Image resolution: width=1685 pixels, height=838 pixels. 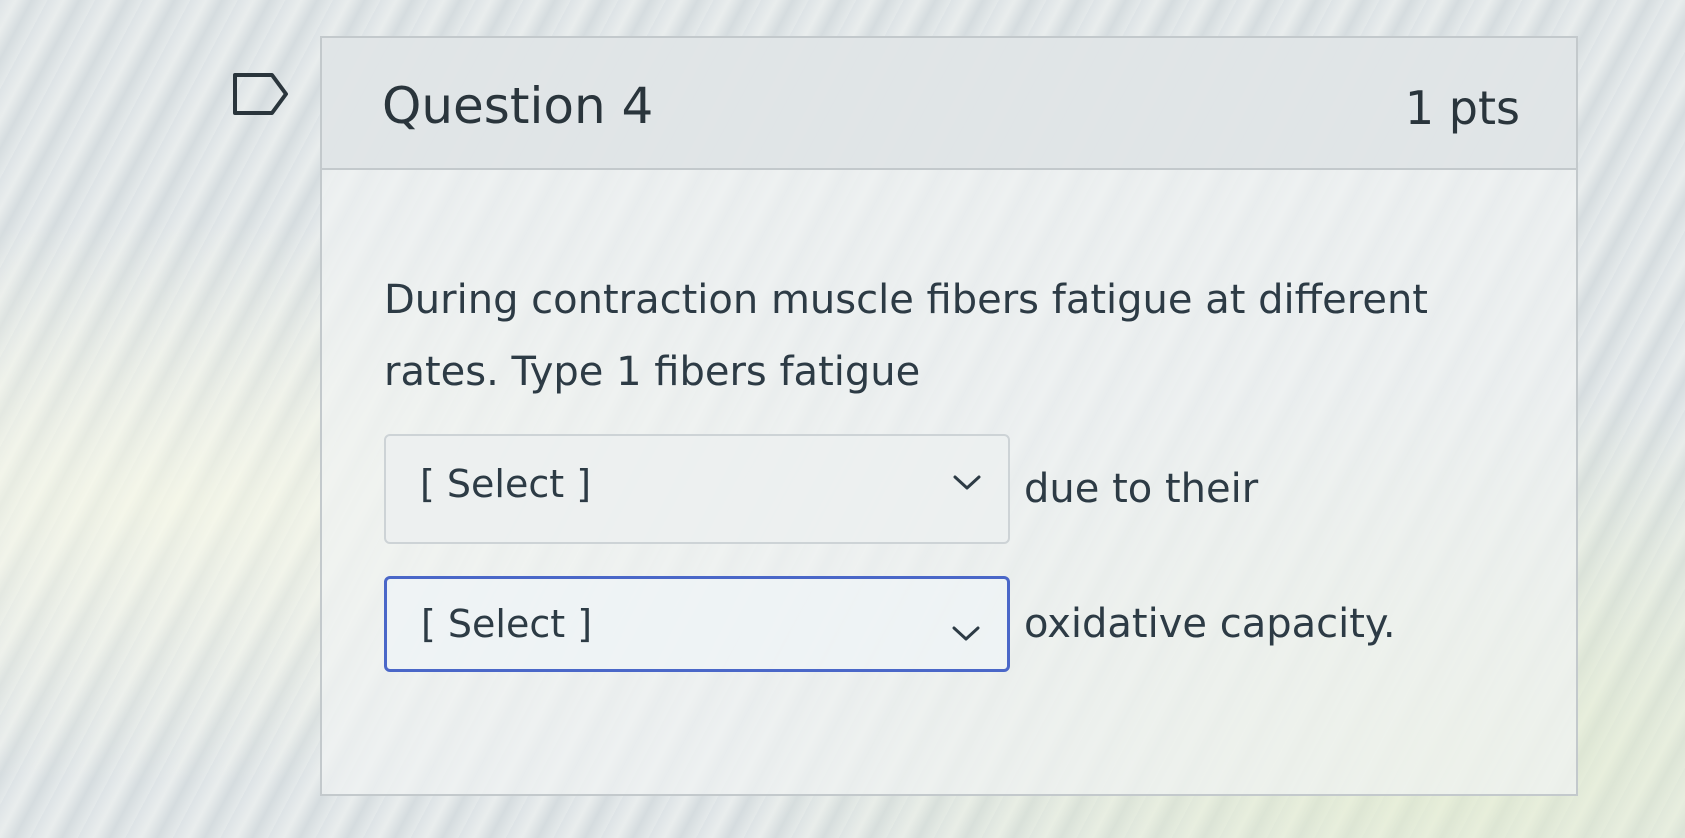 What do you see at coordinates (261, 94) in the screenshot?
I see `flag-question-icon` at bounding box center [261, 94].